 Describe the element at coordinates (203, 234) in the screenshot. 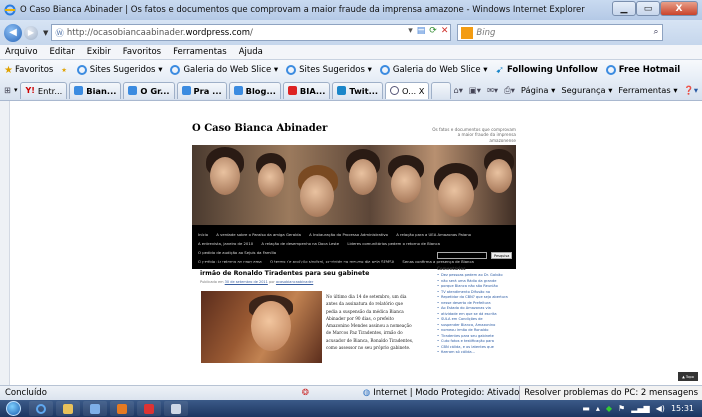

I see `nav-item: Início` at that location.